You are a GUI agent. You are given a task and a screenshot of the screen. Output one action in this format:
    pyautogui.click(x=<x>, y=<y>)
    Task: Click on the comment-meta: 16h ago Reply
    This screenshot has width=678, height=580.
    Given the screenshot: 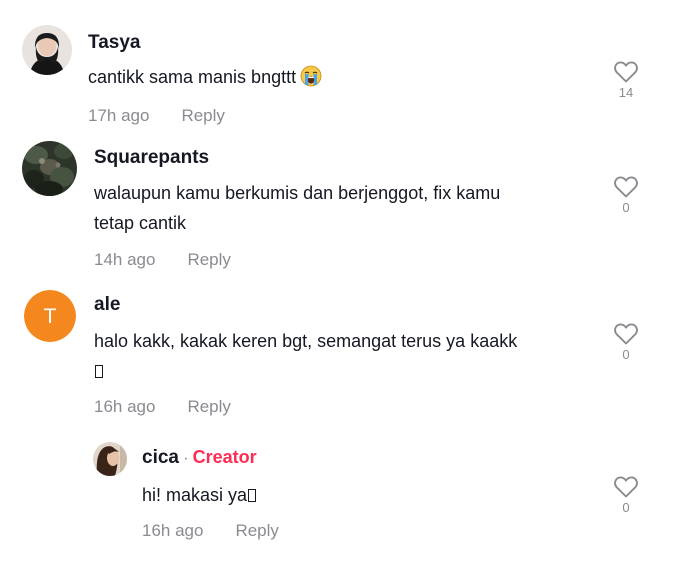 What is the action you would take?
    pyautogui.click(x=162, y=407)
    